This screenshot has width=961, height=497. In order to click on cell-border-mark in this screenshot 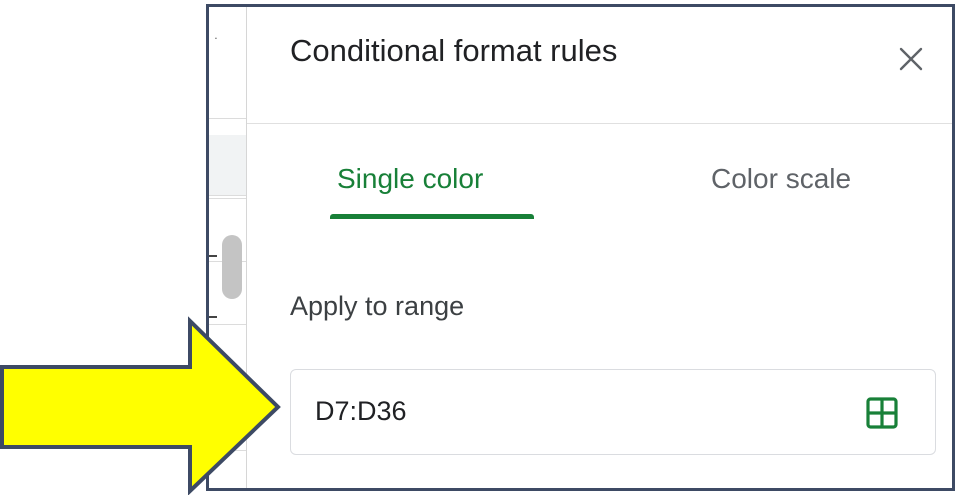, I will do `click(213, 256)`.